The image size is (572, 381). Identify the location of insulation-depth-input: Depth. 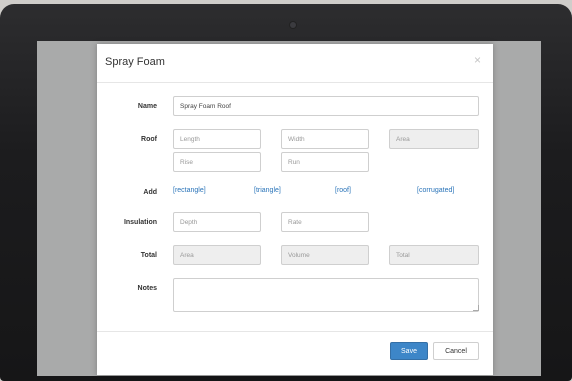
(217, 222).